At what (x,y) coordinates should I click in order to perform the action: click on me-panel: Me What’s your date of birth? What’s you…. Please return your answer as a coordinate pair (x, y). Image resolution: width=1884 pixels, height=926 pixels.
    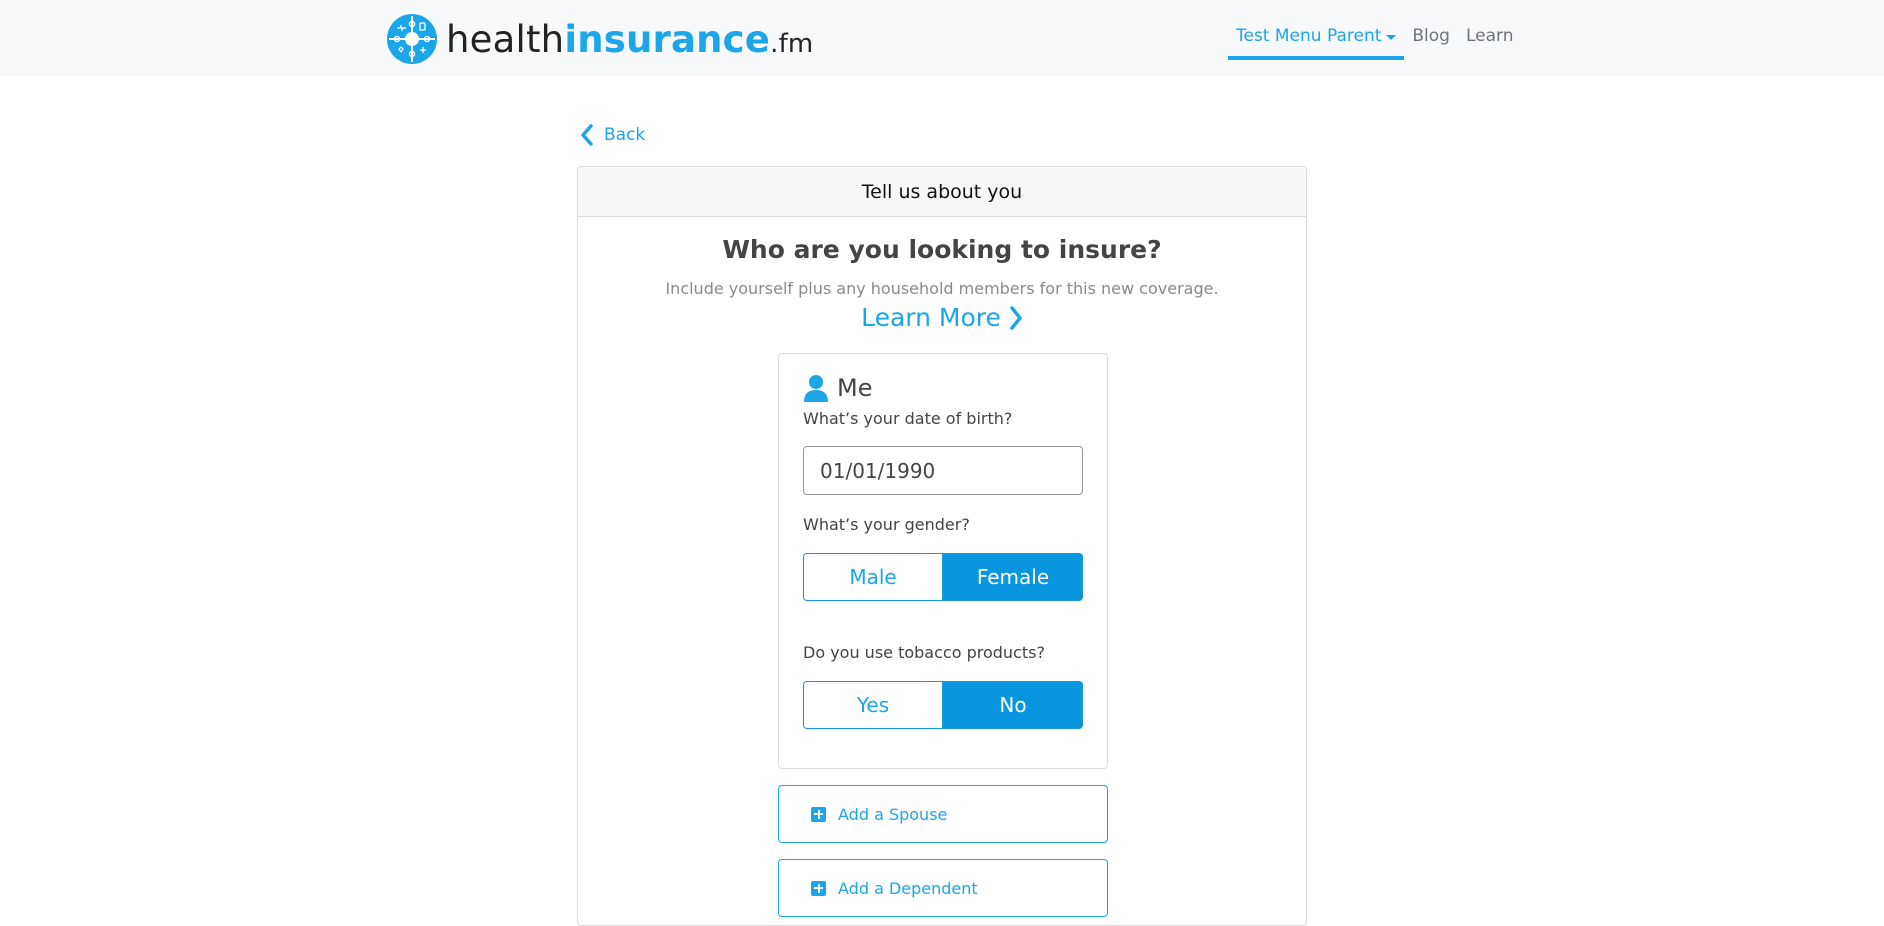
    Looking at the image, I should click on (943, 561).